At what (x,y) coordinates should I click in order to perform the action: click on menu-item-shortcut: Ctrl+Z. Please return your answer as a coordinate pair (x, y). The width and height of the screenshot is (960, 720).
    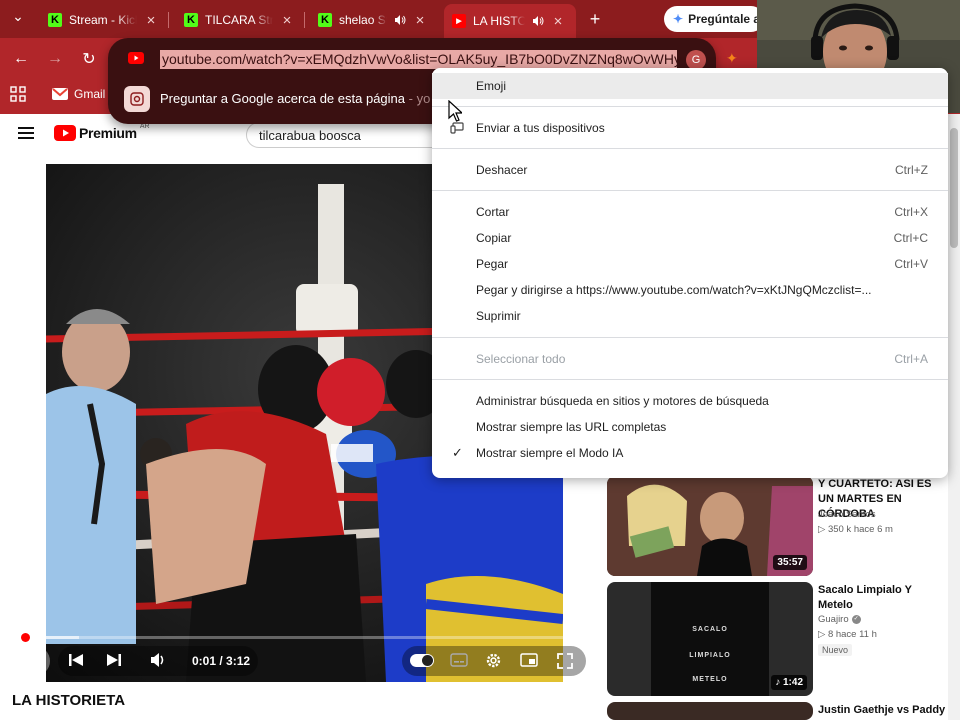
    Looking at the image, I should click on (911, 170).